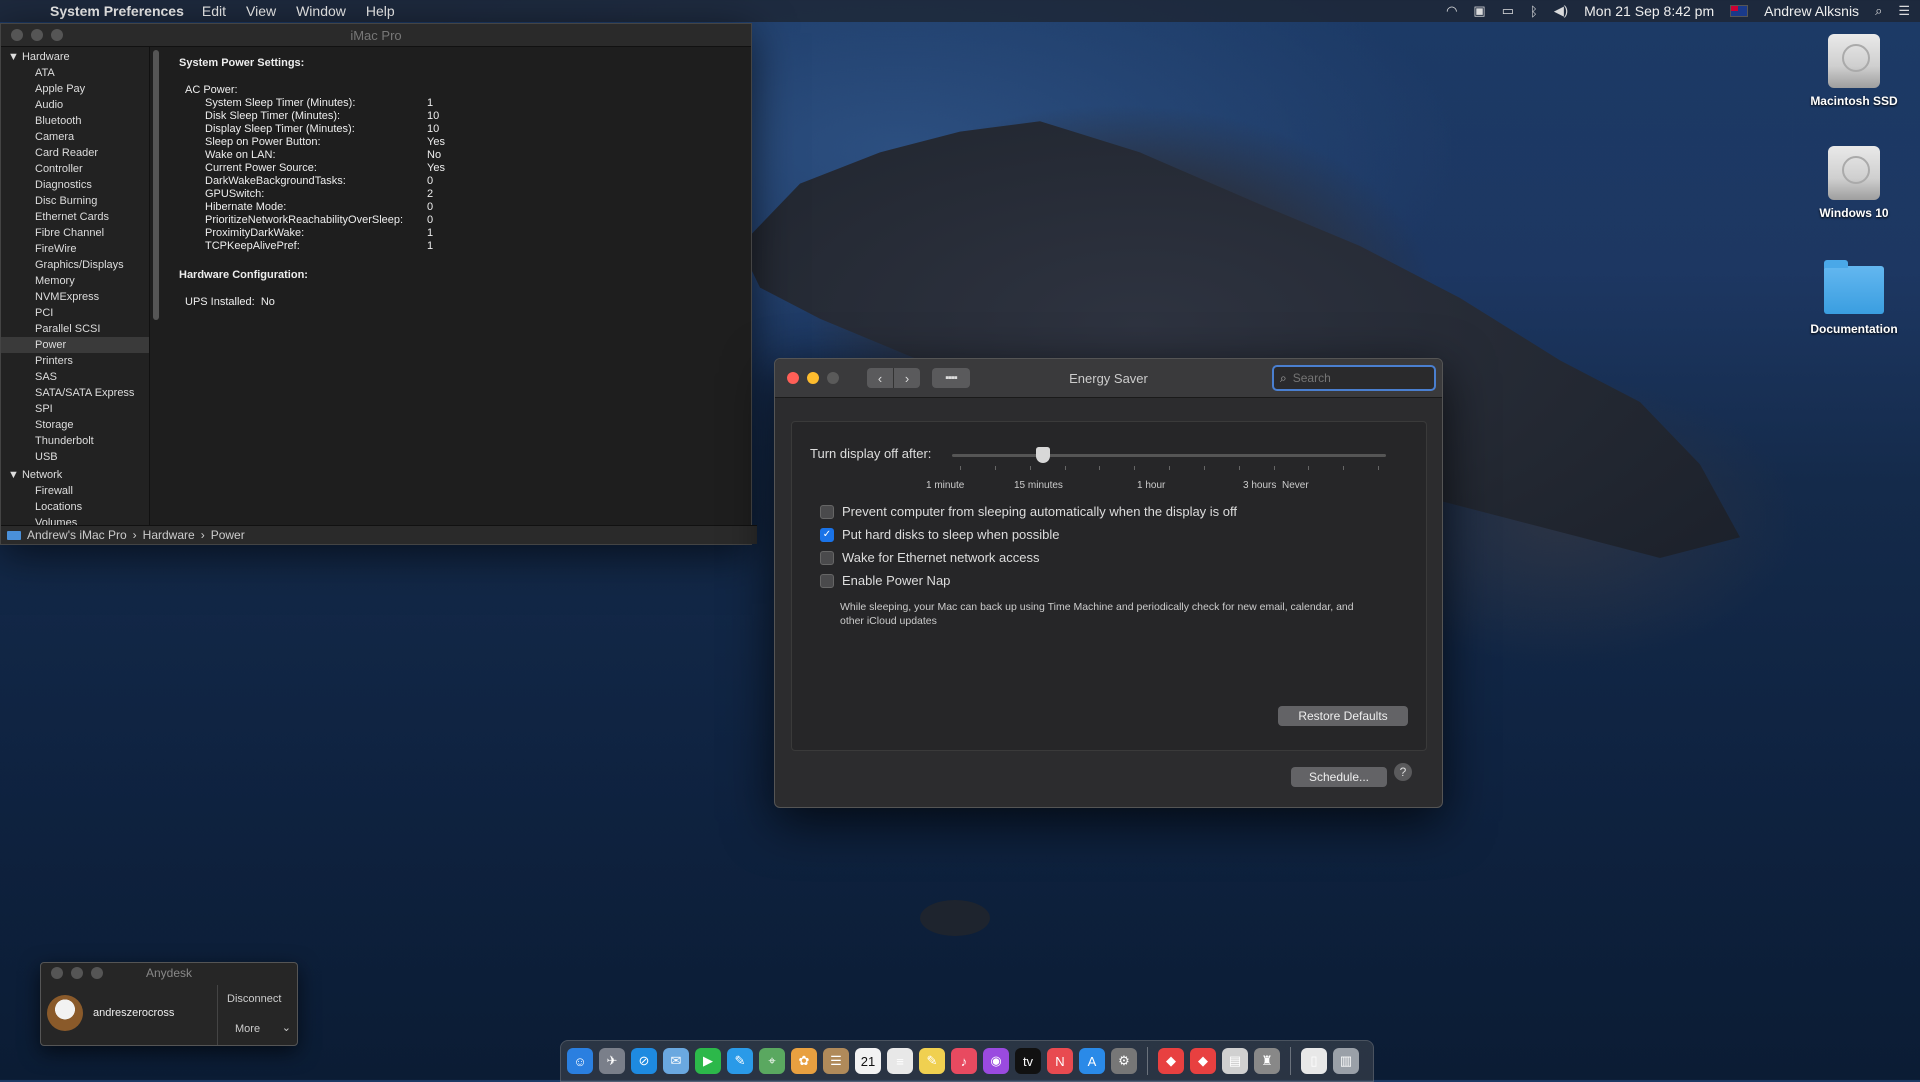  Describe the element at coordinates (1267, 1061) in the screenshot. I see `automator-icon: ♜` at that location.